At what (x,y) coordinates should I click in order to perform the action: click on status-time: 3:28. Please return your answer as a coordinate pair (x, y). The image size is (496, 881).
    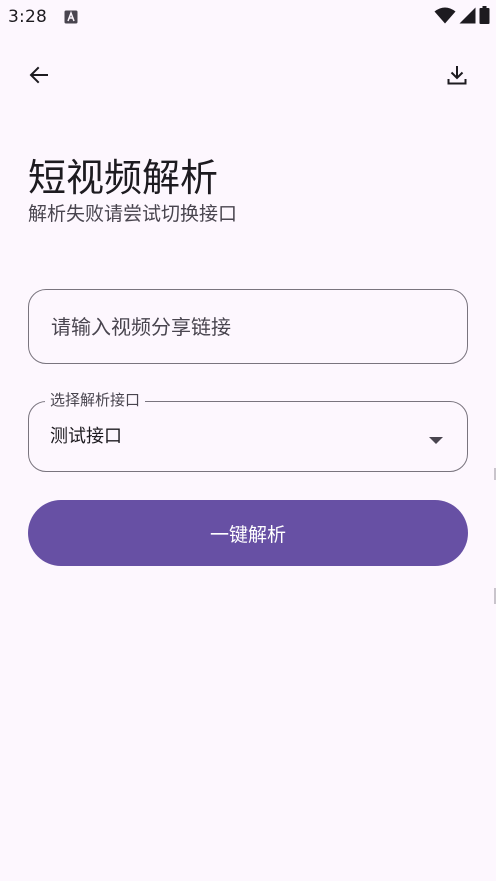
    Looking at the image, I should click on (27, 17).